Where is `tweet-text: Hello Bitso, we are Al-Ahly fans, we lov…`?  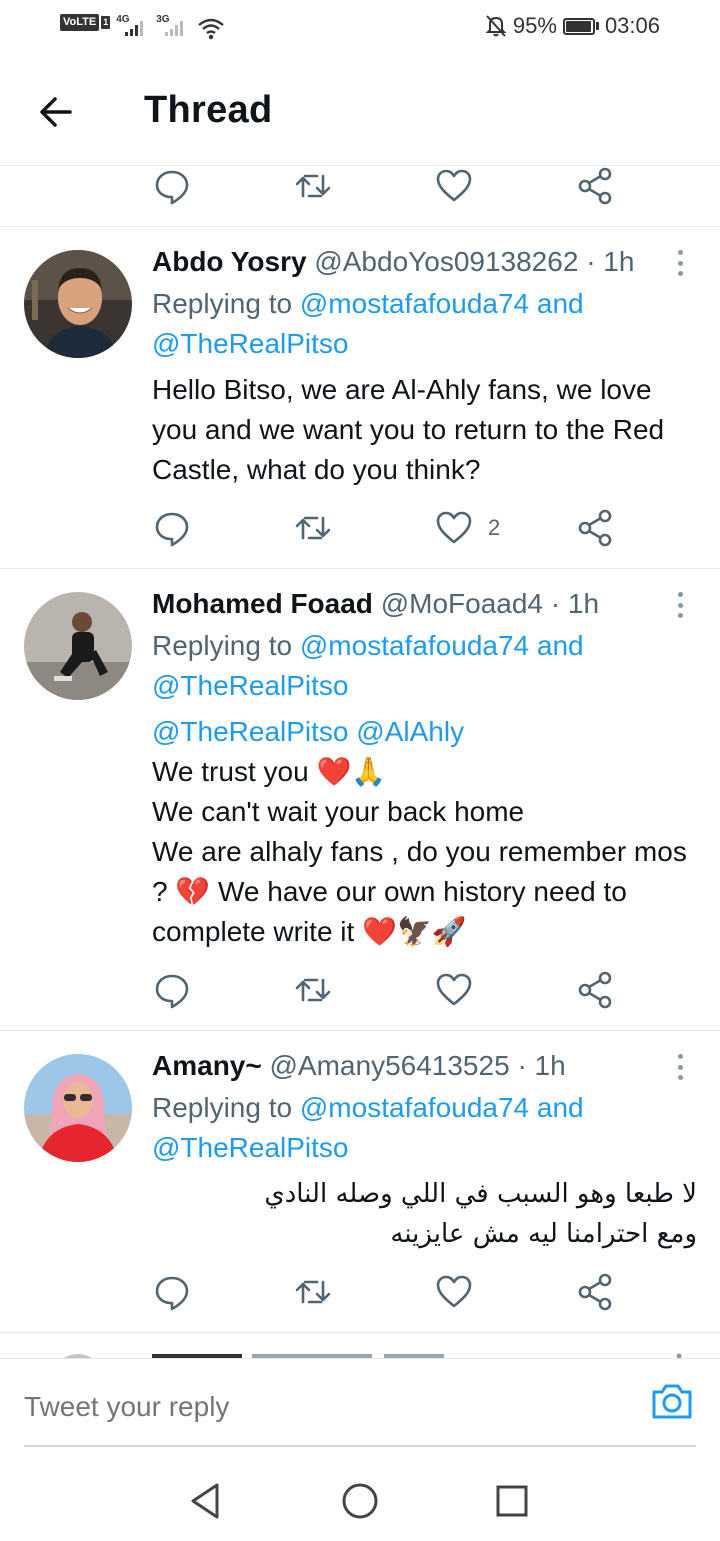
tweet-text: Hello Bitso, we are Al-Ahly fans, we lov… is located at coordinates (408, 429).